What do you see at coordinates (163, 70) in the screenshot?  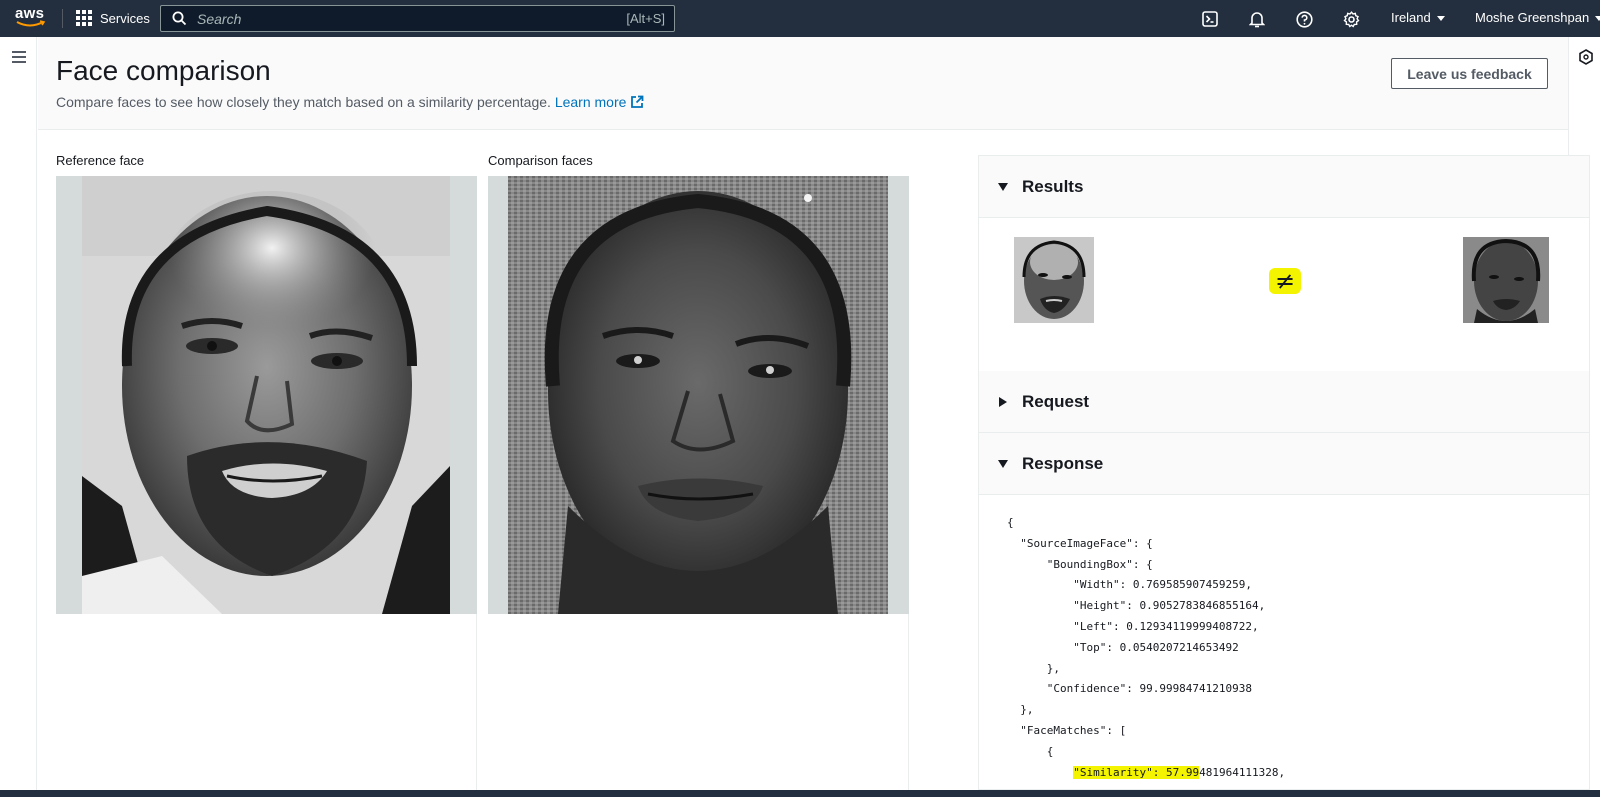 I see `page-title: Face comparison` at bounding box center [163, 70].